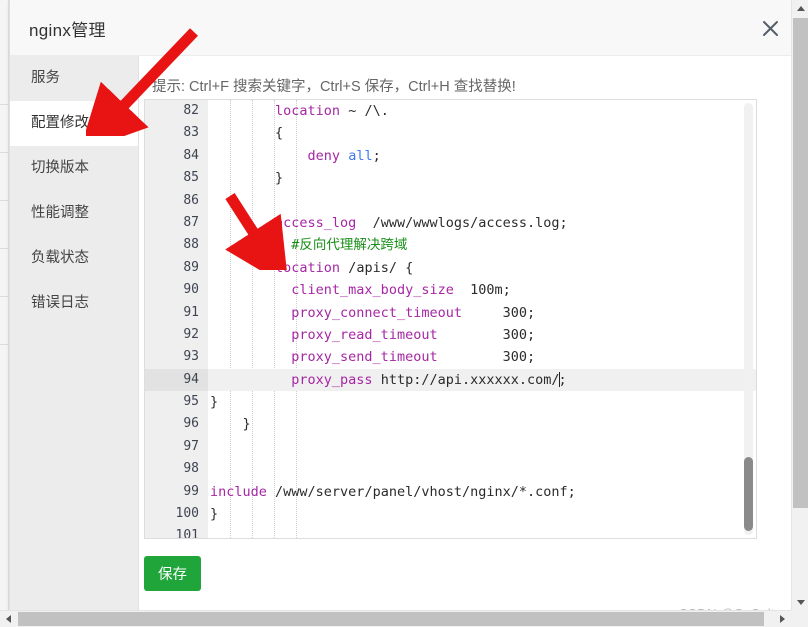 Image resolution: width=808 pixels, height=627 pixels. What do you see at coordinates (482, 290) in the screenshot?
I see `code-line: client_max_body_size 100m;` at bounding box center [482, 290].